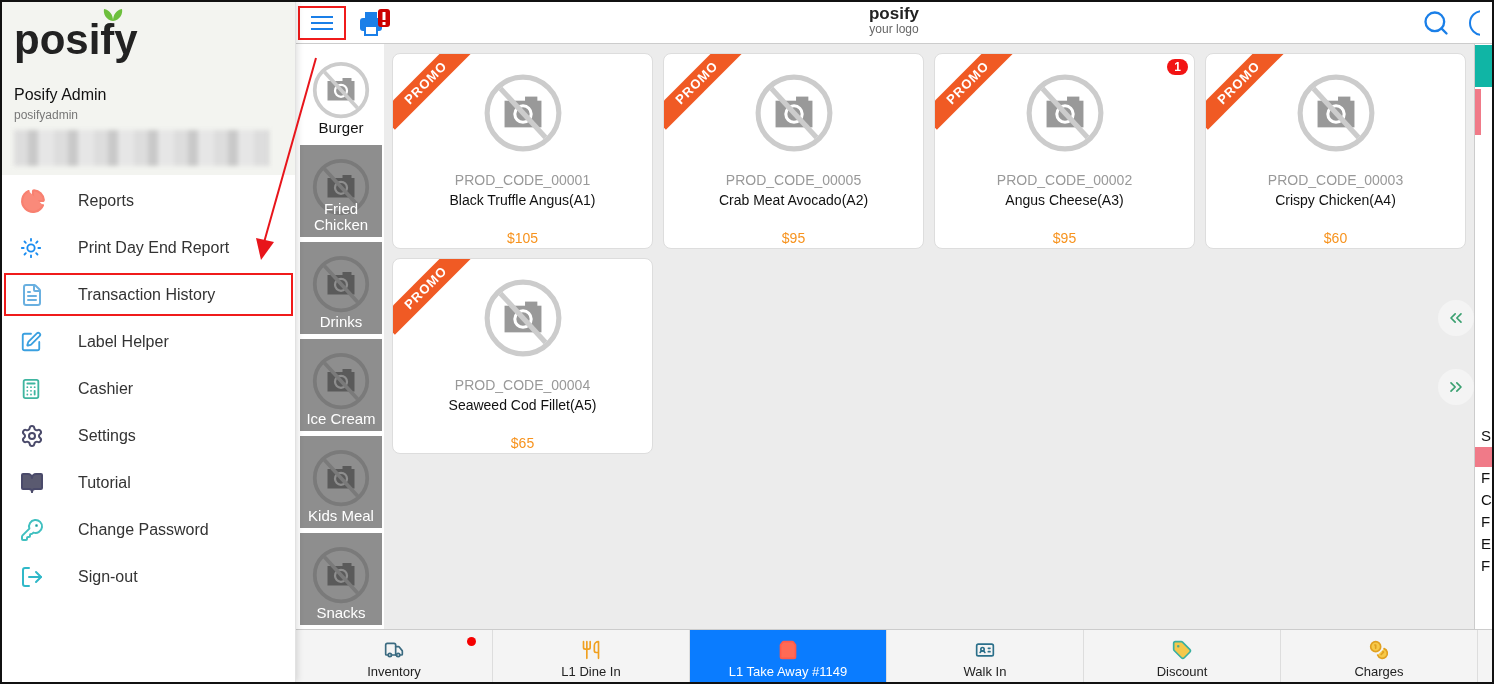 This screenshot has height=684, width=1494. Describe the element at coordinates (793, 180) in the screenshot. I see `product-code: PROD_CODE_00005` at that location.